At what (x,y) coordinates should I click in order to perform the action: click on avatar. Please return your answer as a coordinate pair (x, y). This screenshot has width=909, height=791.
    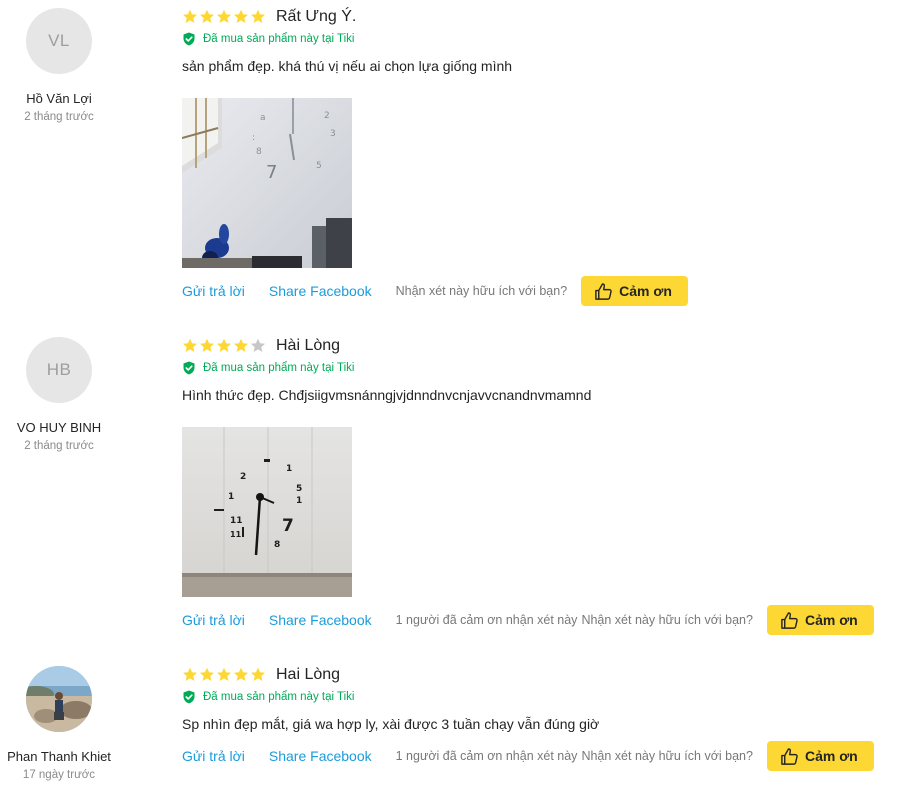
    Looking at the image, I should click on (59, 699).